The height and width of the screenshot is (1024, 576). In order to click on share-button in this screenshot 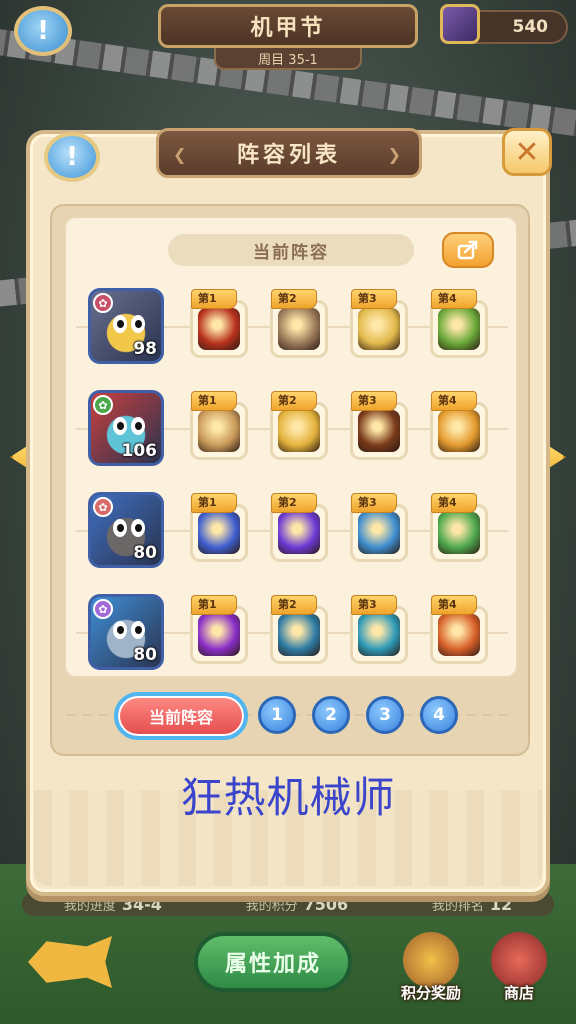, I will do `click(468, 250)`.